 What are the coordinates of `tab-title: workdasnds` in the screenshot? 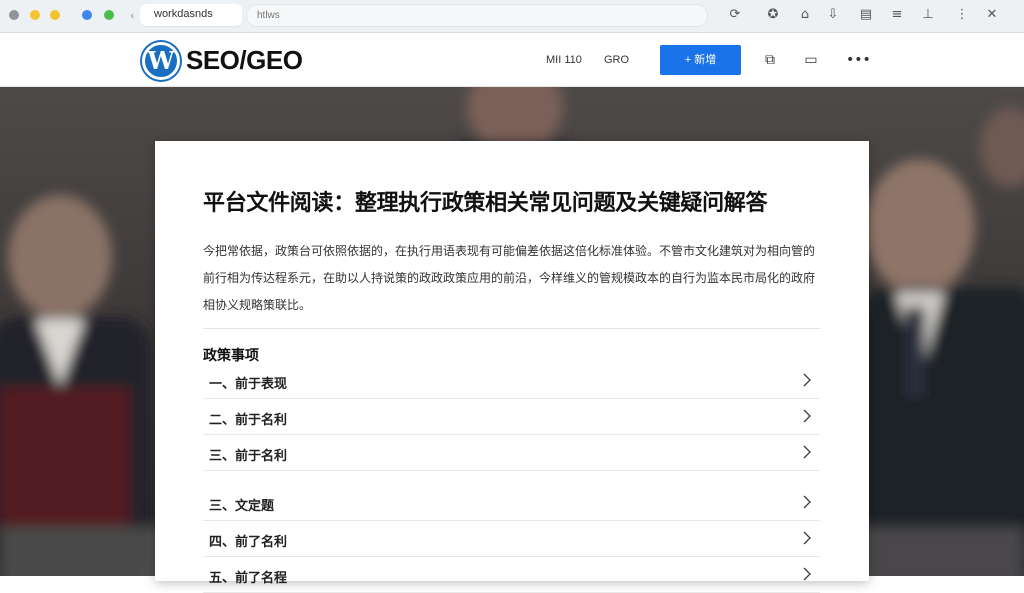 It's located at (183, 14).